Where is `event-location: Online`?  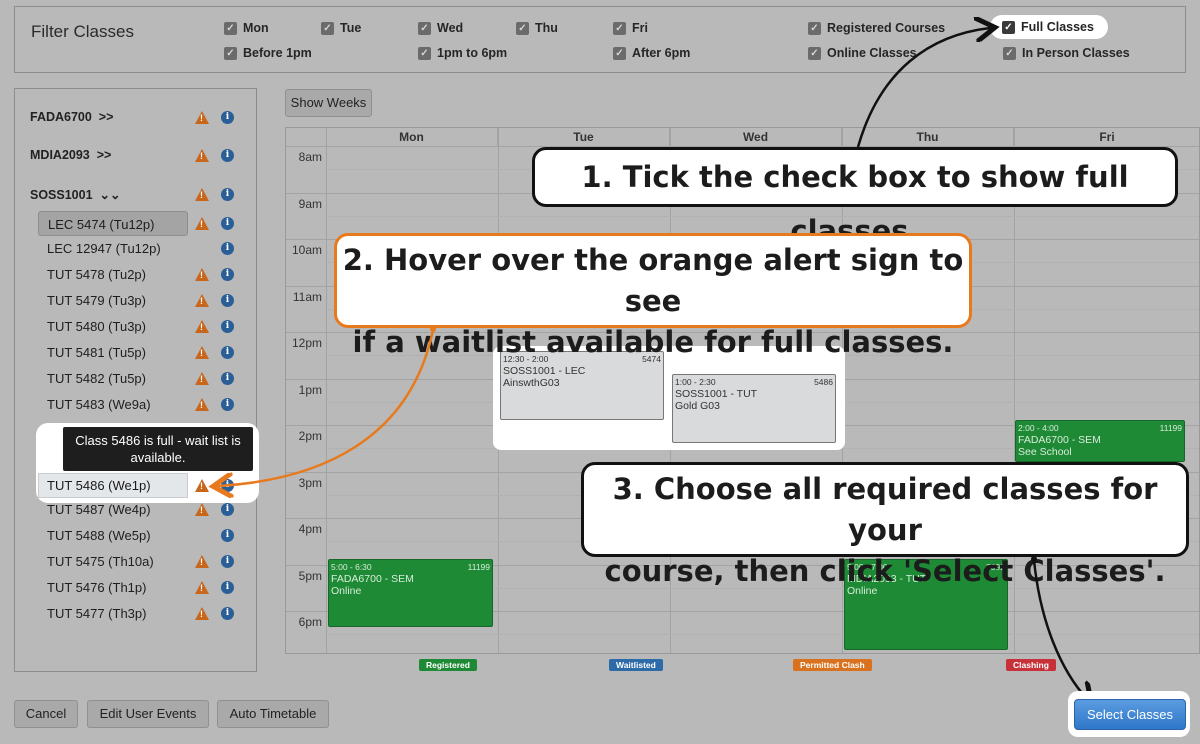 event-location: Online is located at coordinates (346, 591).